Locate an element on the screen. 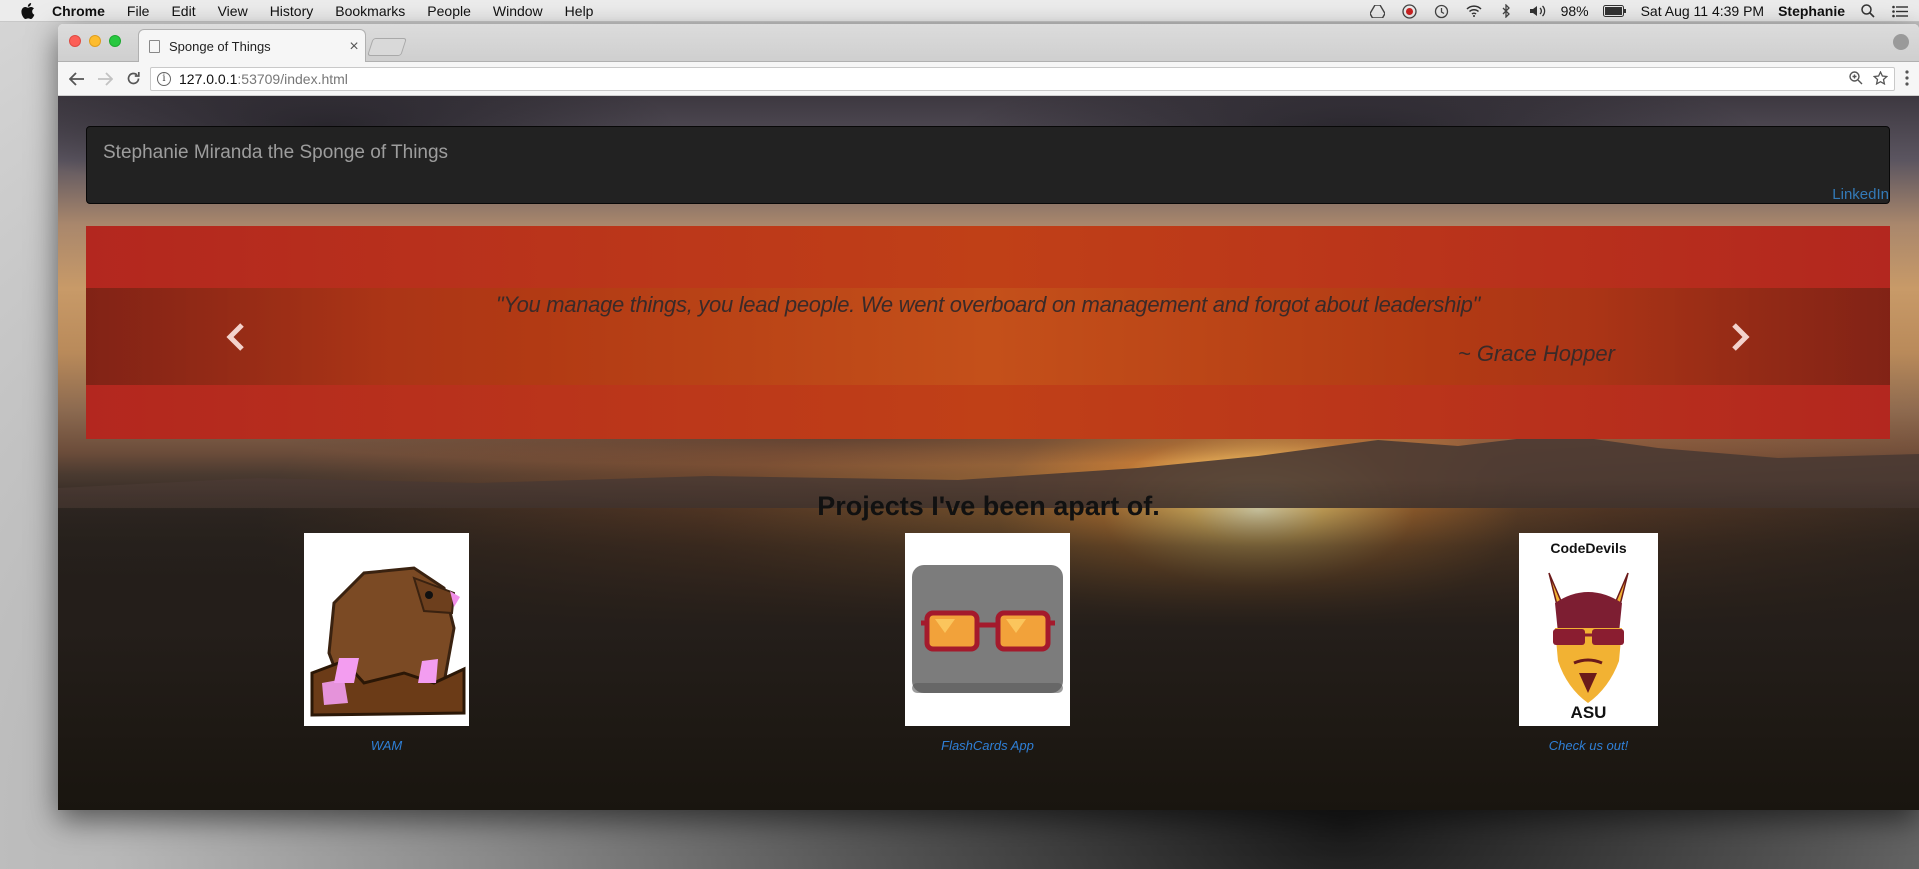  flashcards-glasses-image is located at coordinates (987, 629).